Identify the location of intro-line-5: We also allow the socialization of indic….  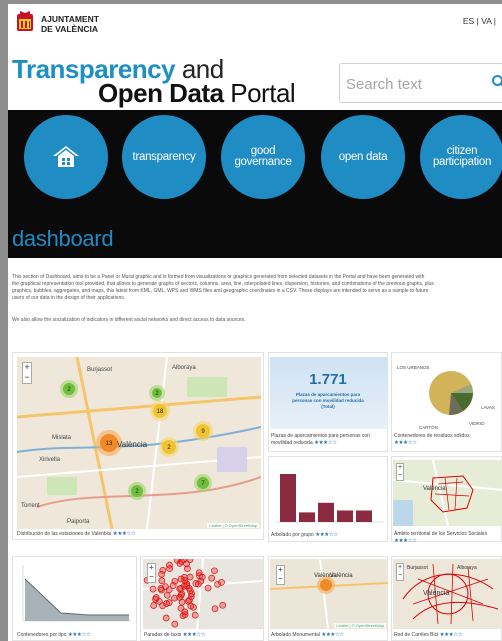
(129, 320).